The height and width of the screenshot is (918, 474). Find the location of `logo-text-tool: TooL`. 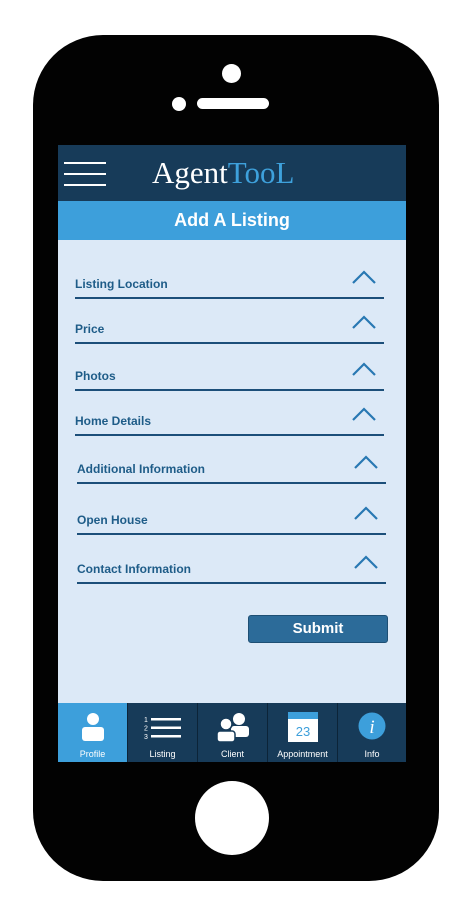

logo-text-tool: TooL is located at coordinates (261, 172).